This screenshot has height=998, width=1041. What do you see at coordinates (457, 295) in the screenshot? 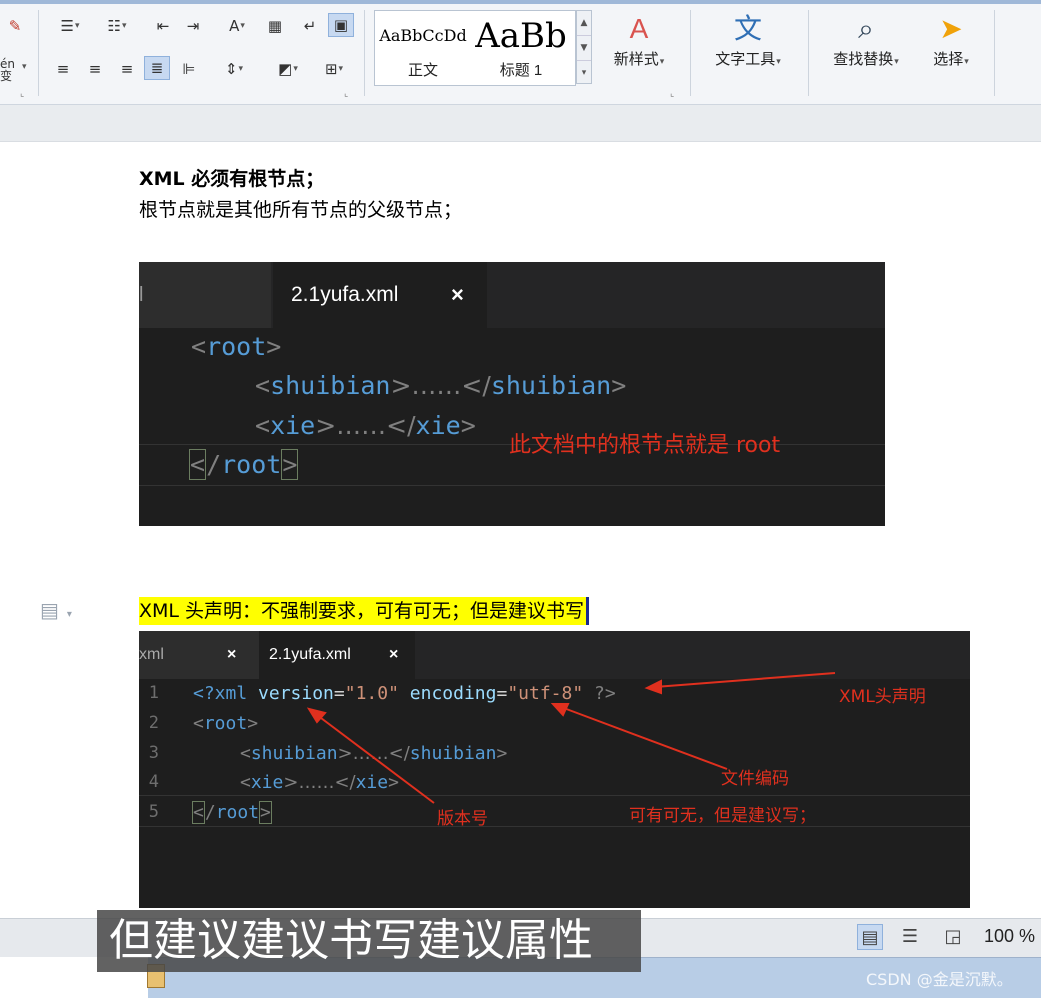
I see `close-icon: ×` at bounding box center [457, 295].